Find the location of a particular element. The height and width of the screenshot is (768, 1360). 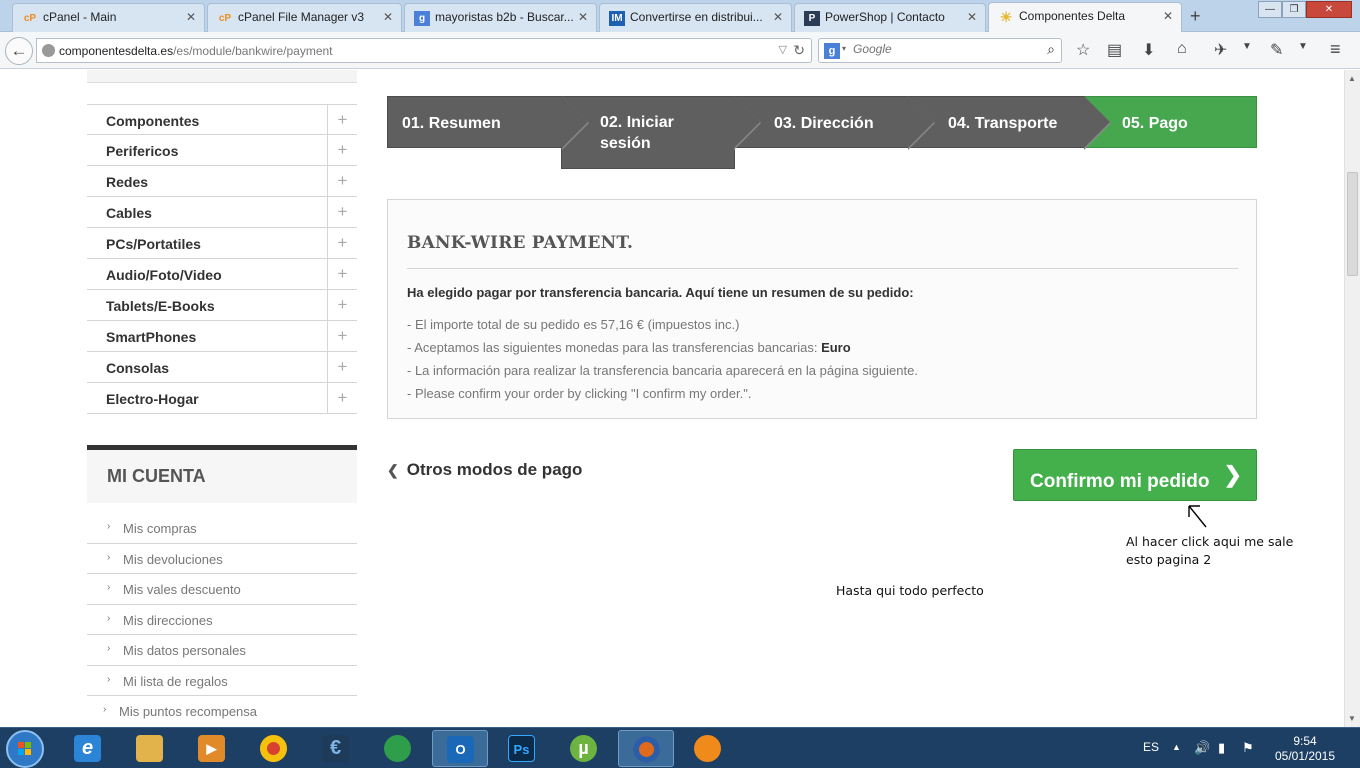

account-link-label: Mi lista de regalos is located at coordinates (175, 681).